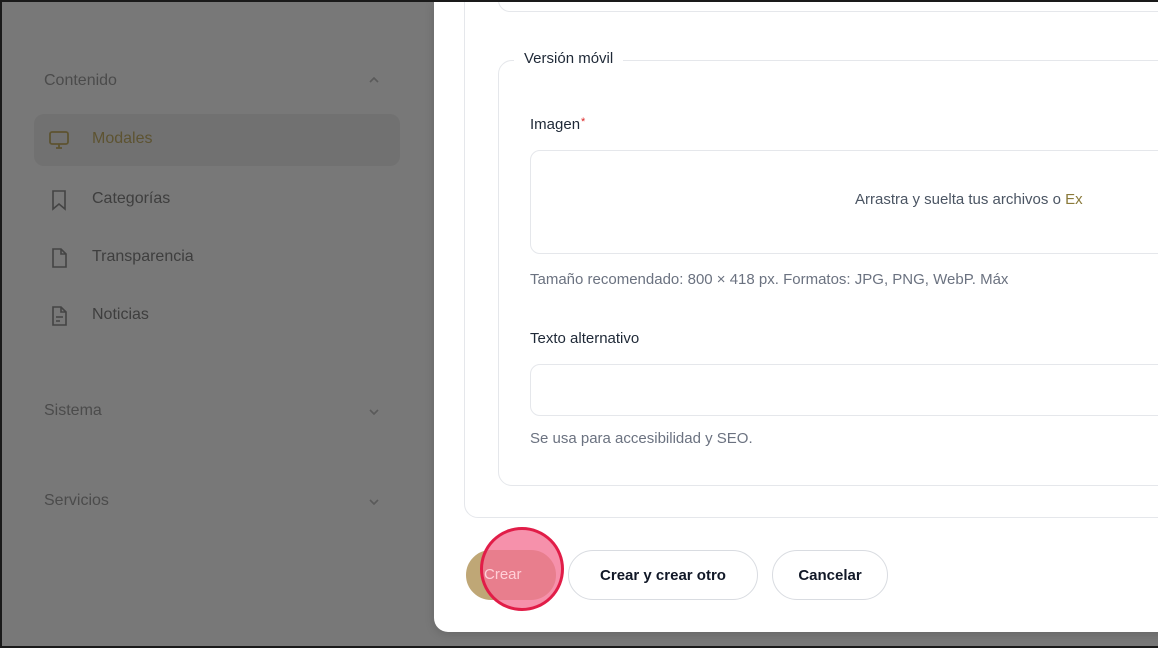 This screenshot has height=648, width=1158. I want to click on dropzone-text: Arrastra y suelta tus archivos o Ex, so click(969, 199).